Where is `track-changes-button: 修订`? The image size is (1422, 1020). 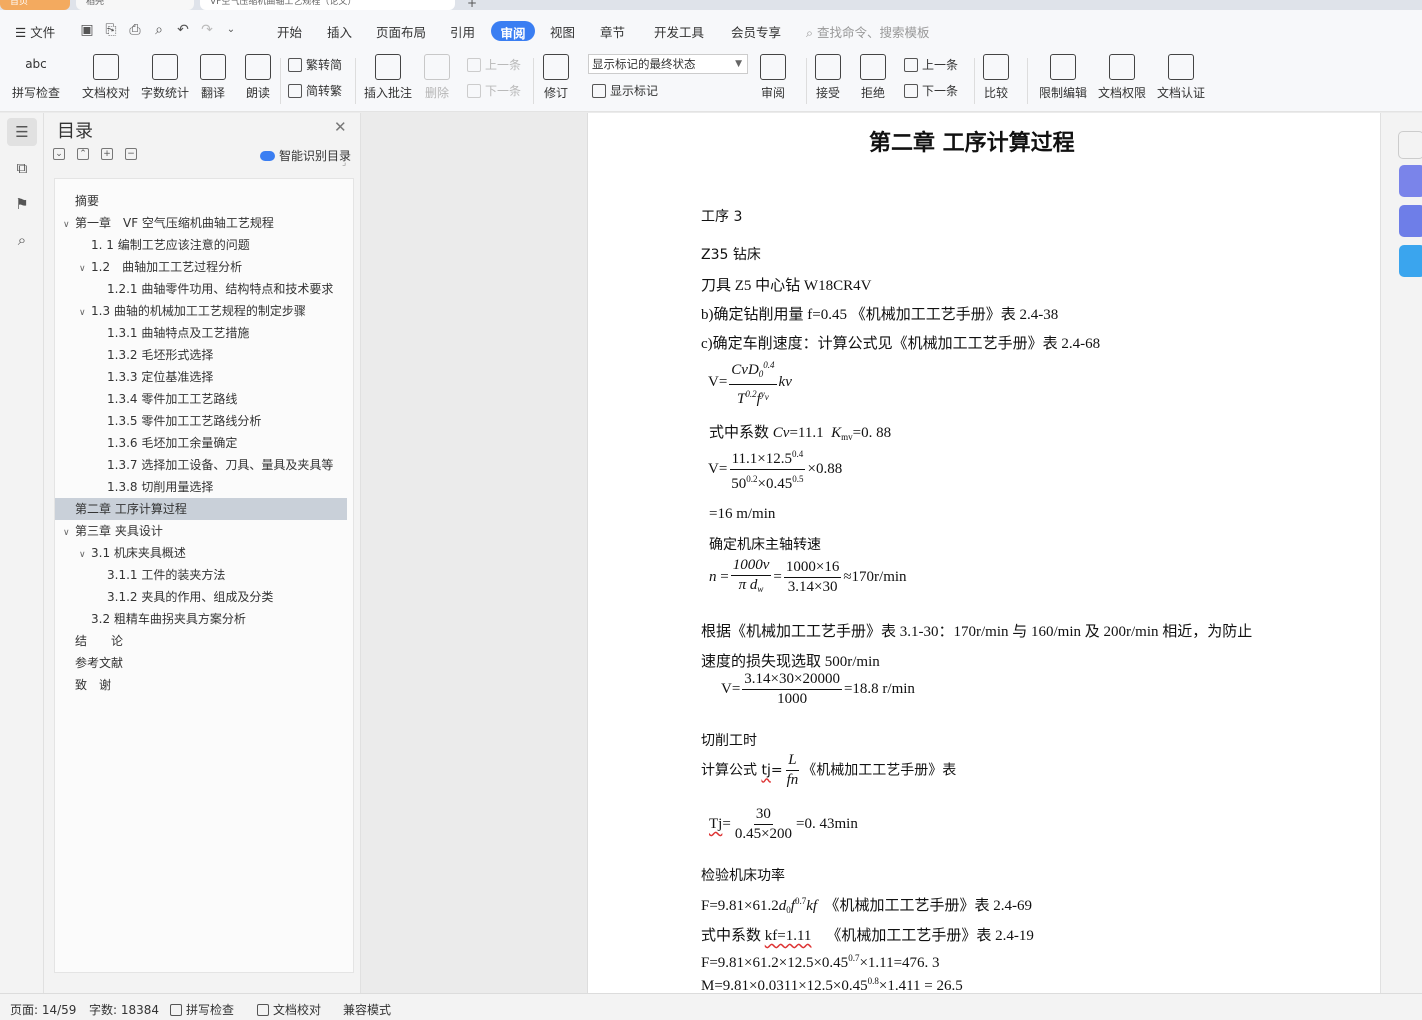 track-changes-button: 修订 is located at coordinates (556, 77).